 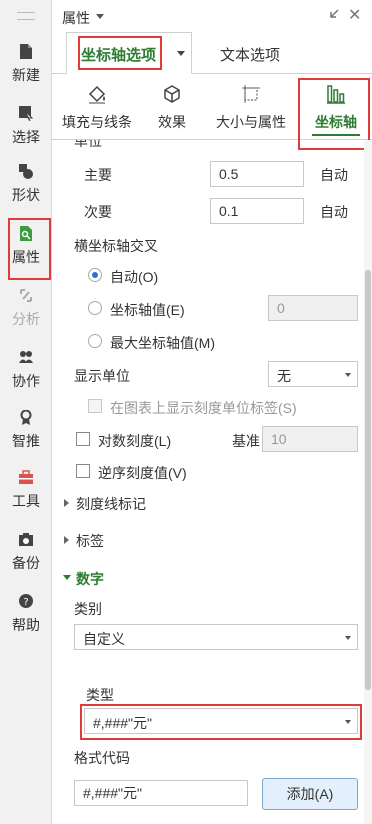 I want to click on tab-effects-label: 效果, so click(x=172, y=122).